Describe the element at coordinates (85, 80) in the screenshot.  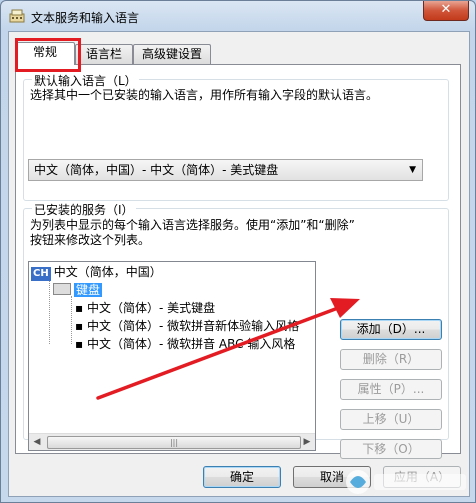
I see `default-language-legend: 默认输入语言（L）` at that location.